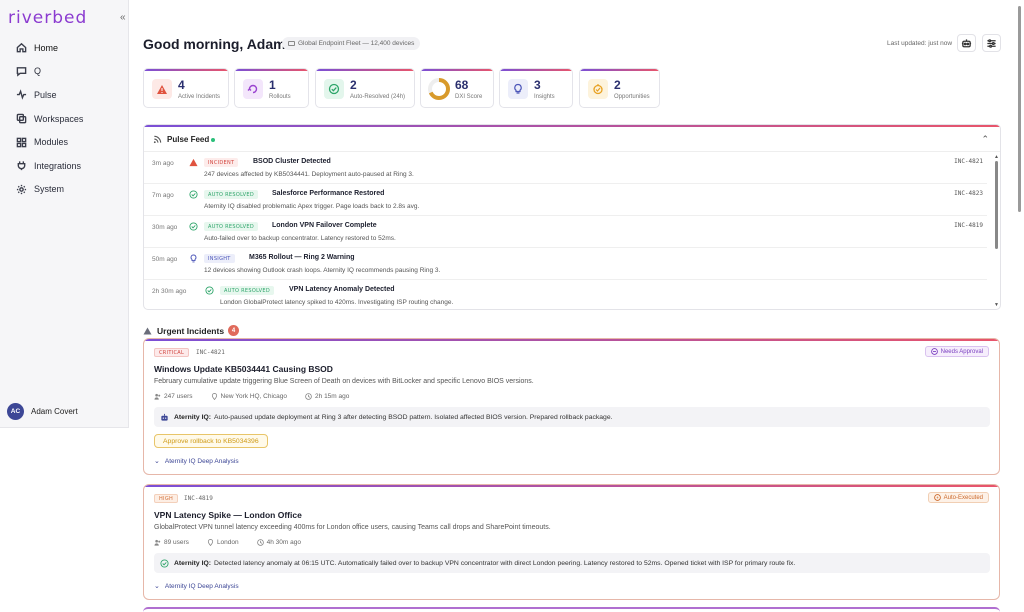  Describe the element at coordinates (49, 189) in the screenshot. I see `sidebar-item-label: System` at that location.